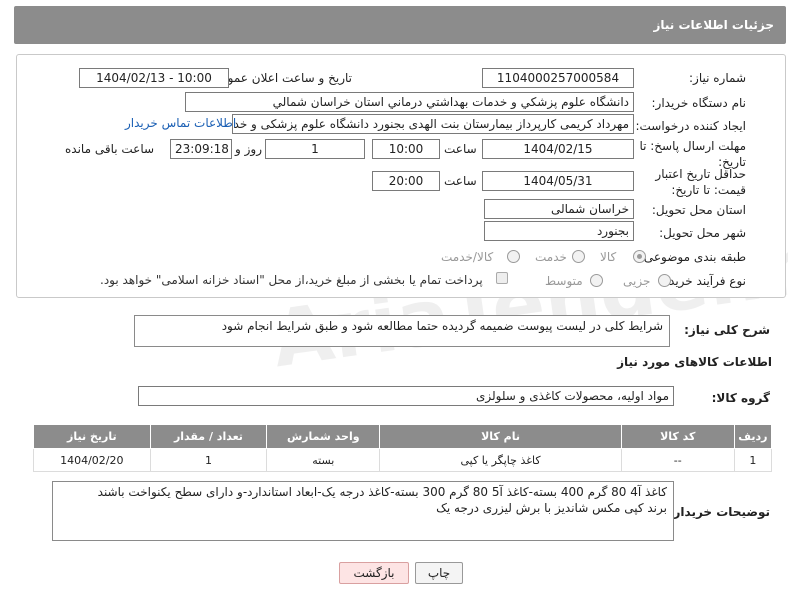  Describe the element at coordinates (558, 78) in the screenshot. I see `need-number-field: 1104000257000584` at that location.